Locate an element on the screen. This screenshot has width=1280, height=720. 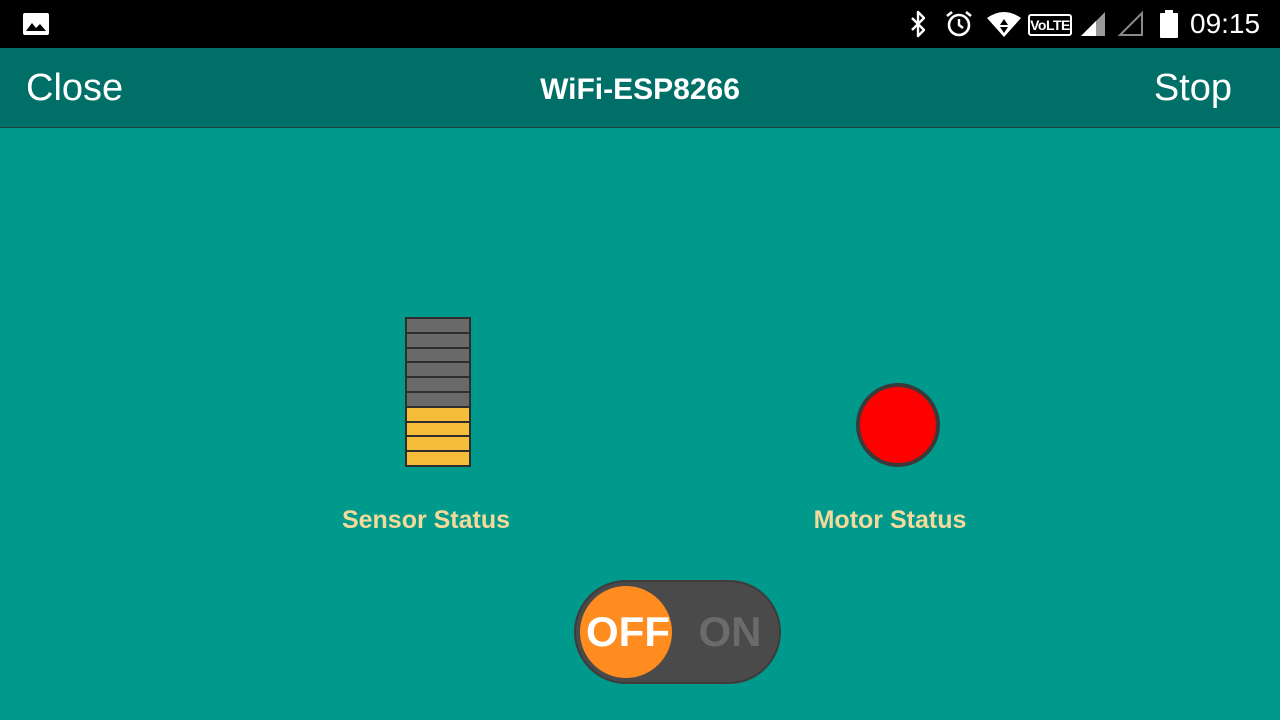
sensor-level-meter is located at coordinates (438, 392).